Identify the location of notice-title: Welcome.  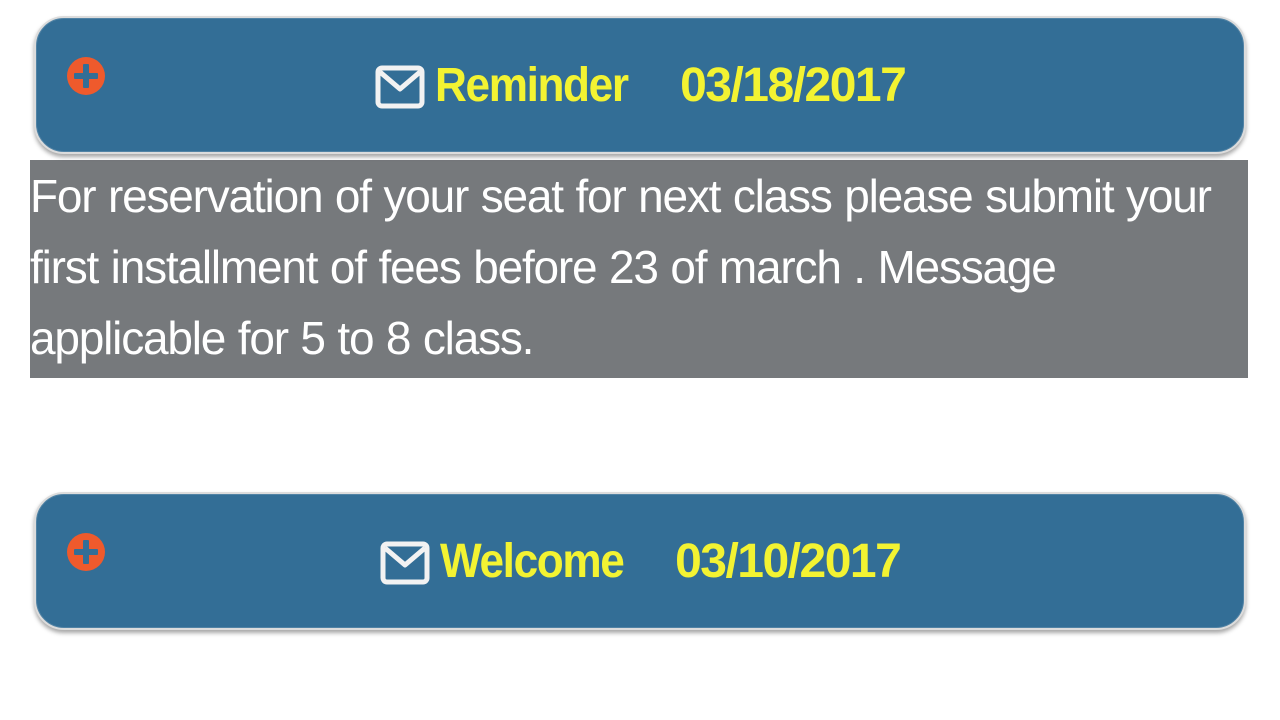
(532, 561).